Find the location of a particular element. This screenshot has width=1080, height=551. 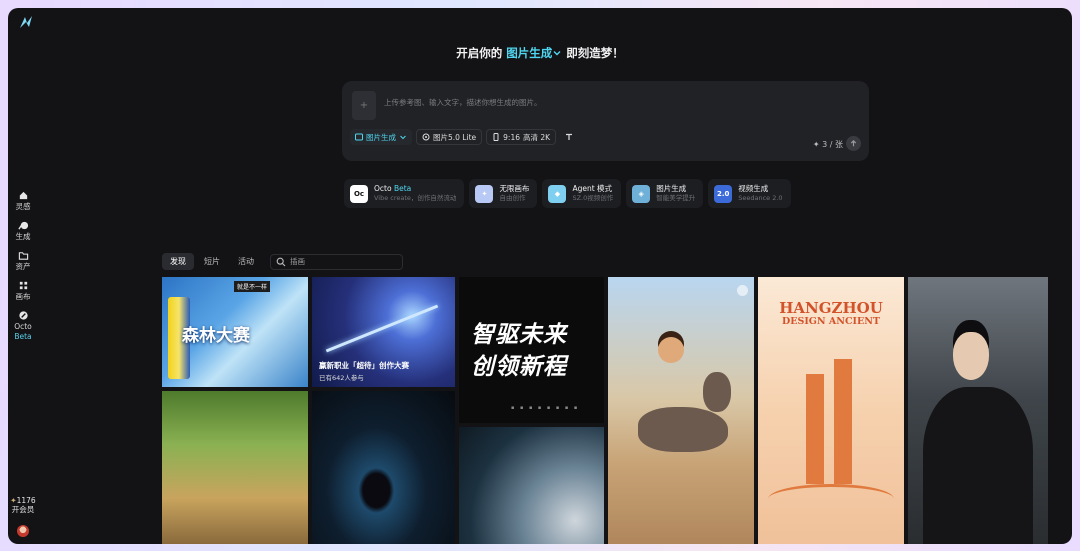

text-format-icon is located at coordinates (569, 136).